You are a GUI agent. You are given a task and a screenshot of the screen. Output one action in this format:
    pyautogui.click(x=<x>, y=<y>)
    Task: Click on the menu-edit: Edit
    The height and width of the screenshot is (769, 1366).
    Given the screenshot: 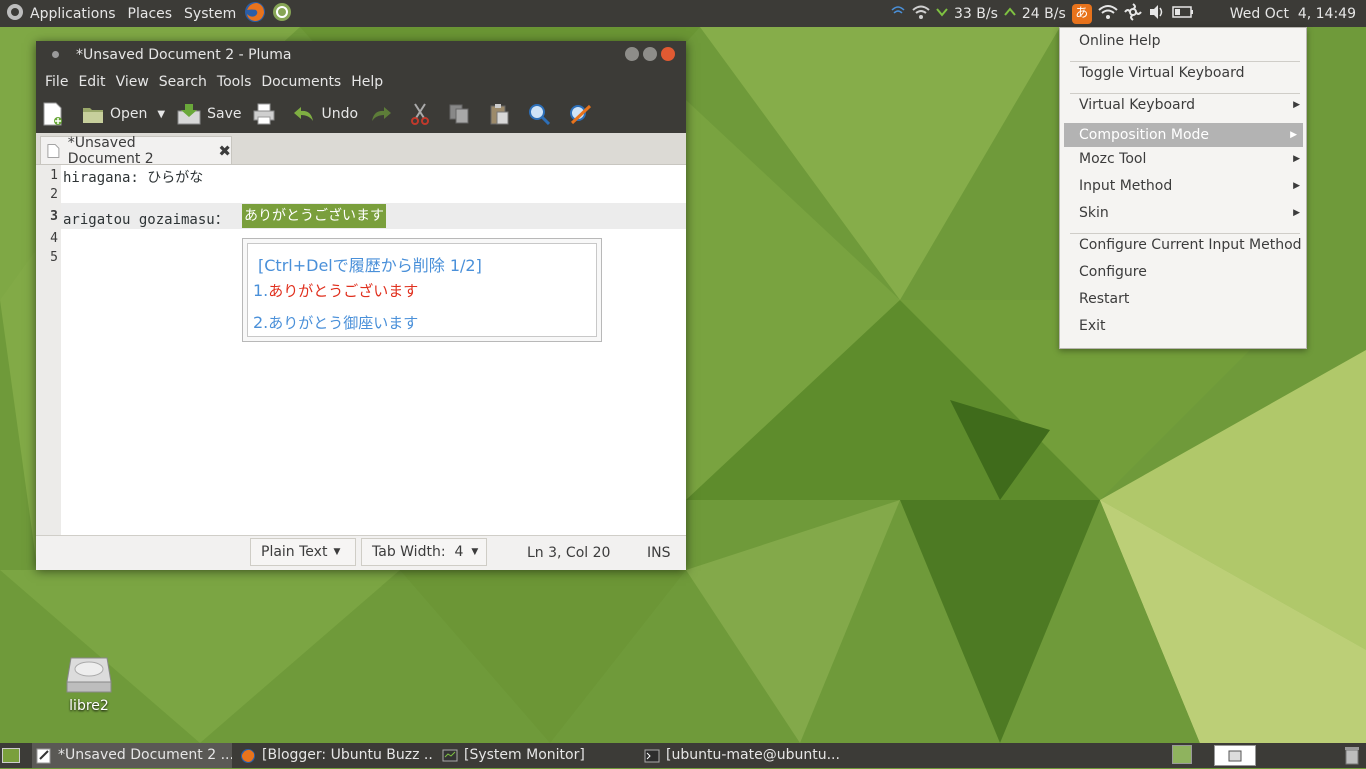 What is the action you would take?
    pyautogui.click(x=91, y=82)
    